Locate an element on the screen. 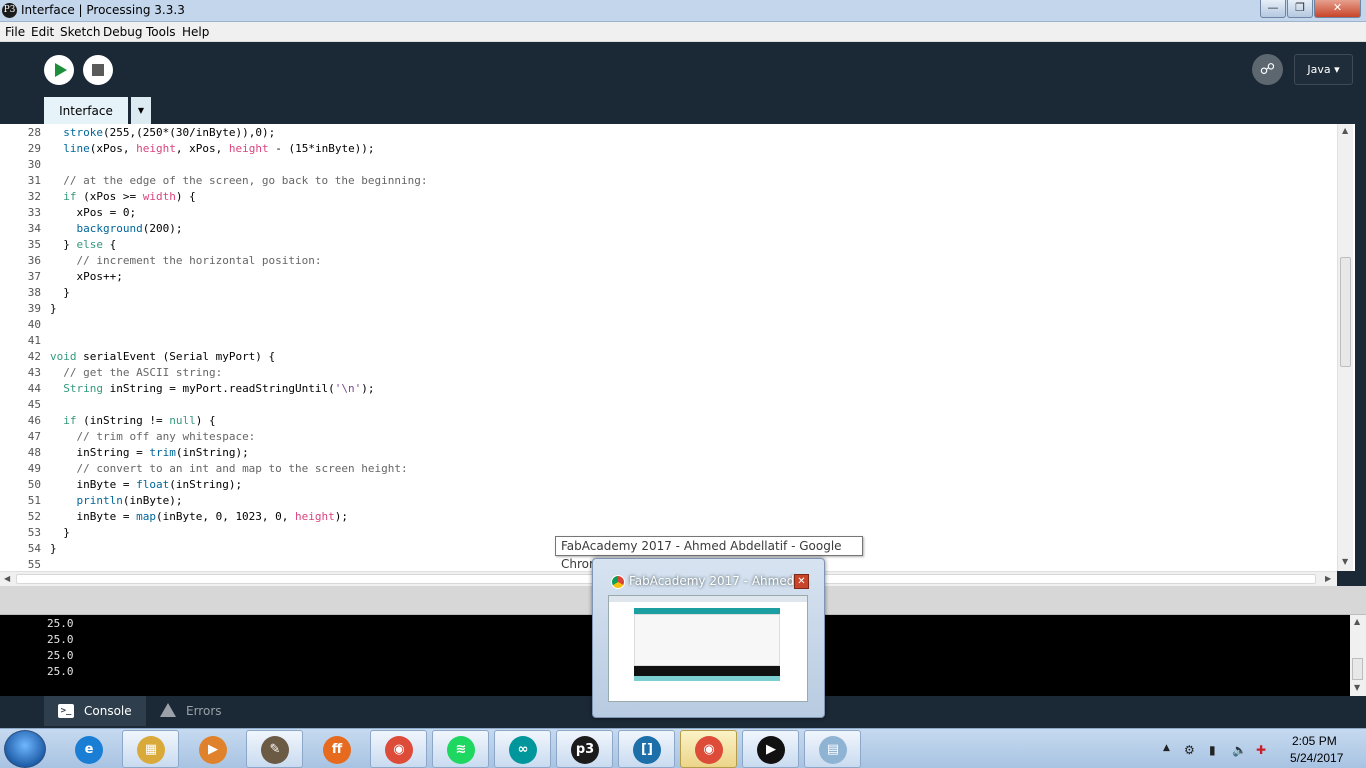  code-line: 37 xPos++; is located at coordinates (667, 277).